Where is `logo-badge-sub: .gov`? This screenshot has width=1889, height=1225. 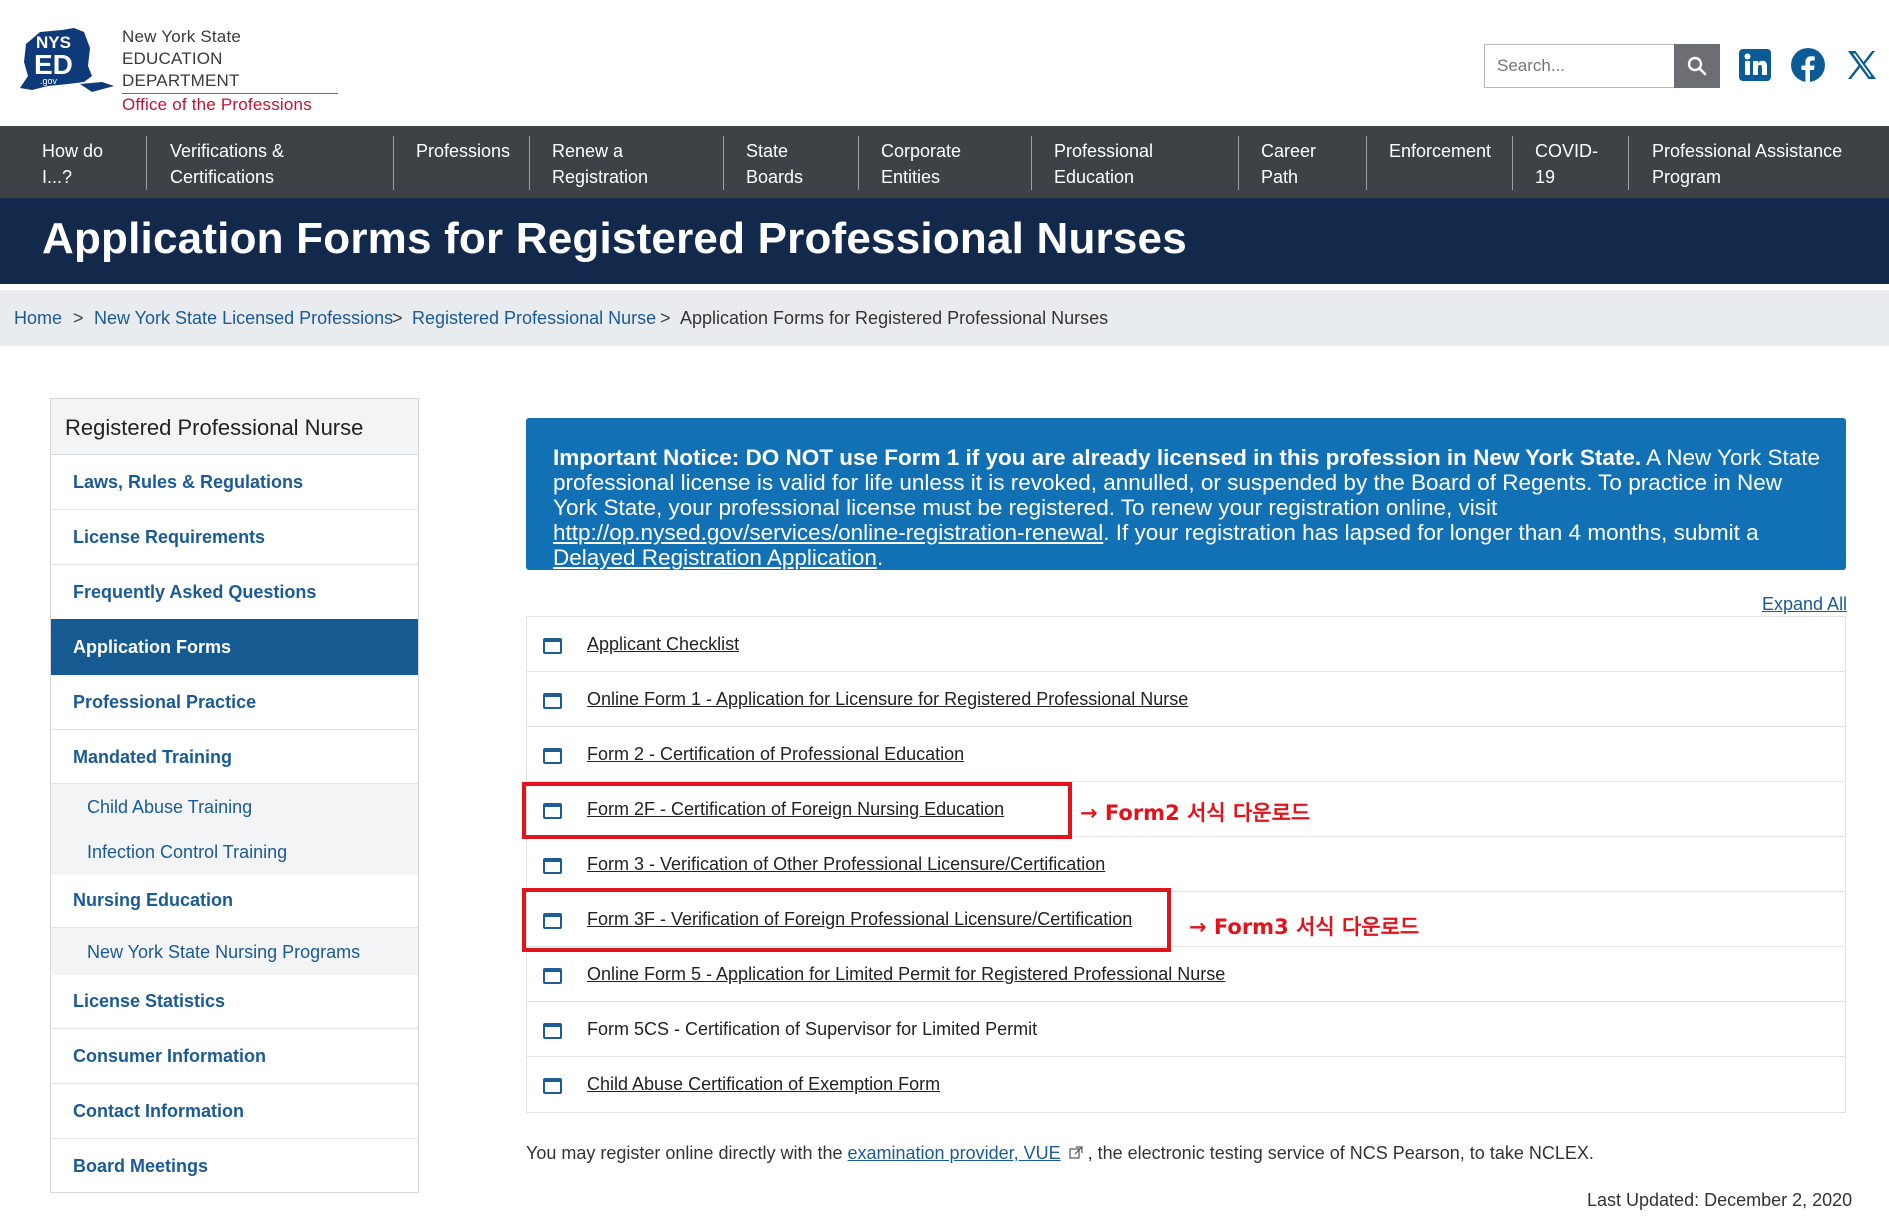 logo-badge-sub: .gov is located at coordinates (49, 81).